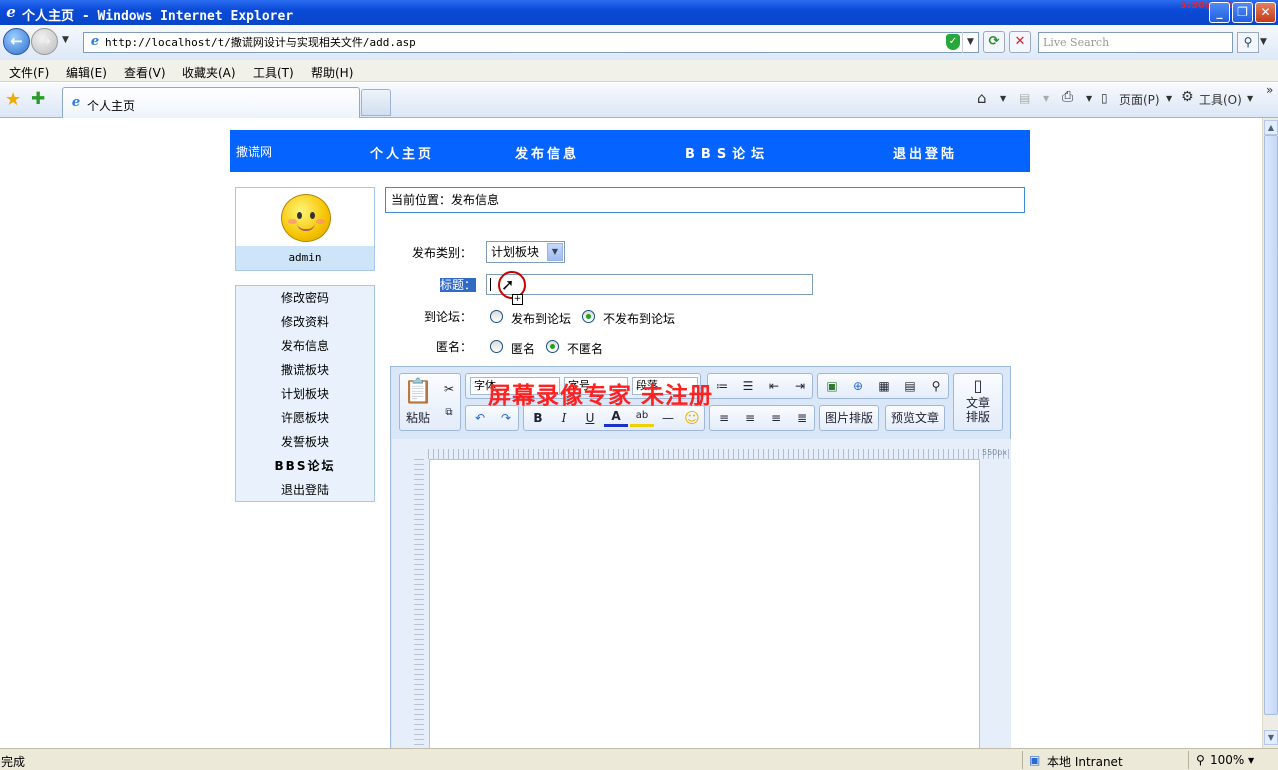 This screenshot has height=770, width=1278. Describe the element at coordinates (616, 417) in the screenshot. I see `font-color-button: A` at that location.